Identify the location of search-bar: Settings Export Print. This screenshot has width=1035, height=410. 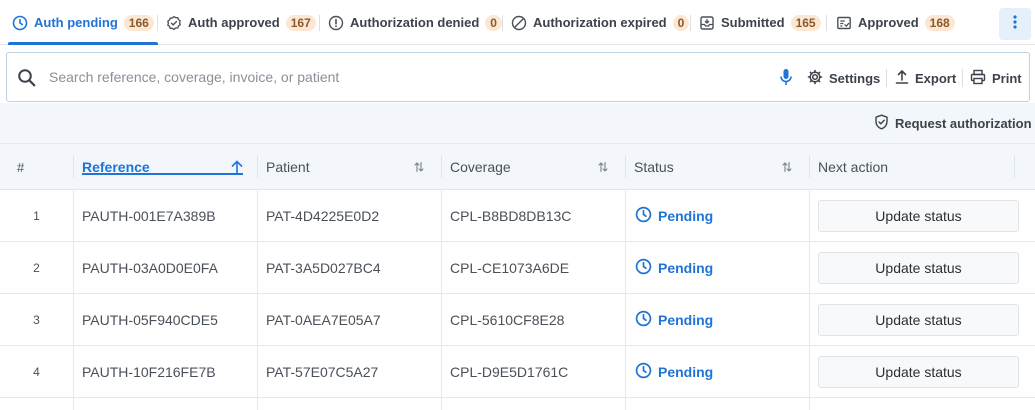
(518, 77).